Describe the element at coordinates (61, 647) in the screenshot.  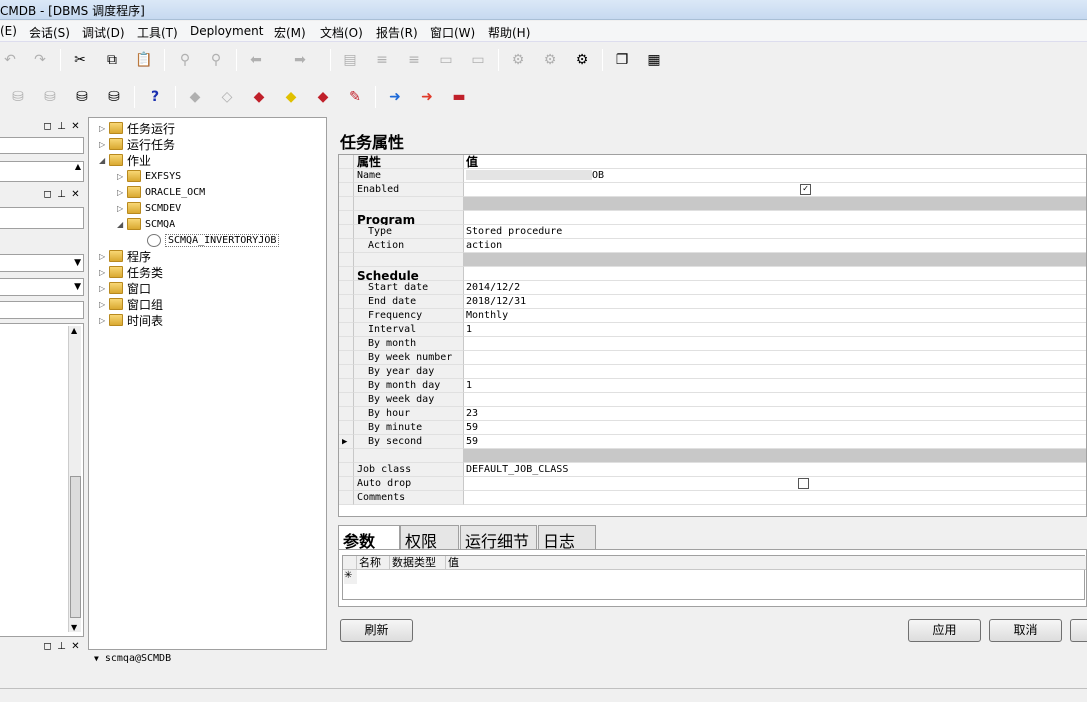
I see `pin-icon: ⊥` at that location.